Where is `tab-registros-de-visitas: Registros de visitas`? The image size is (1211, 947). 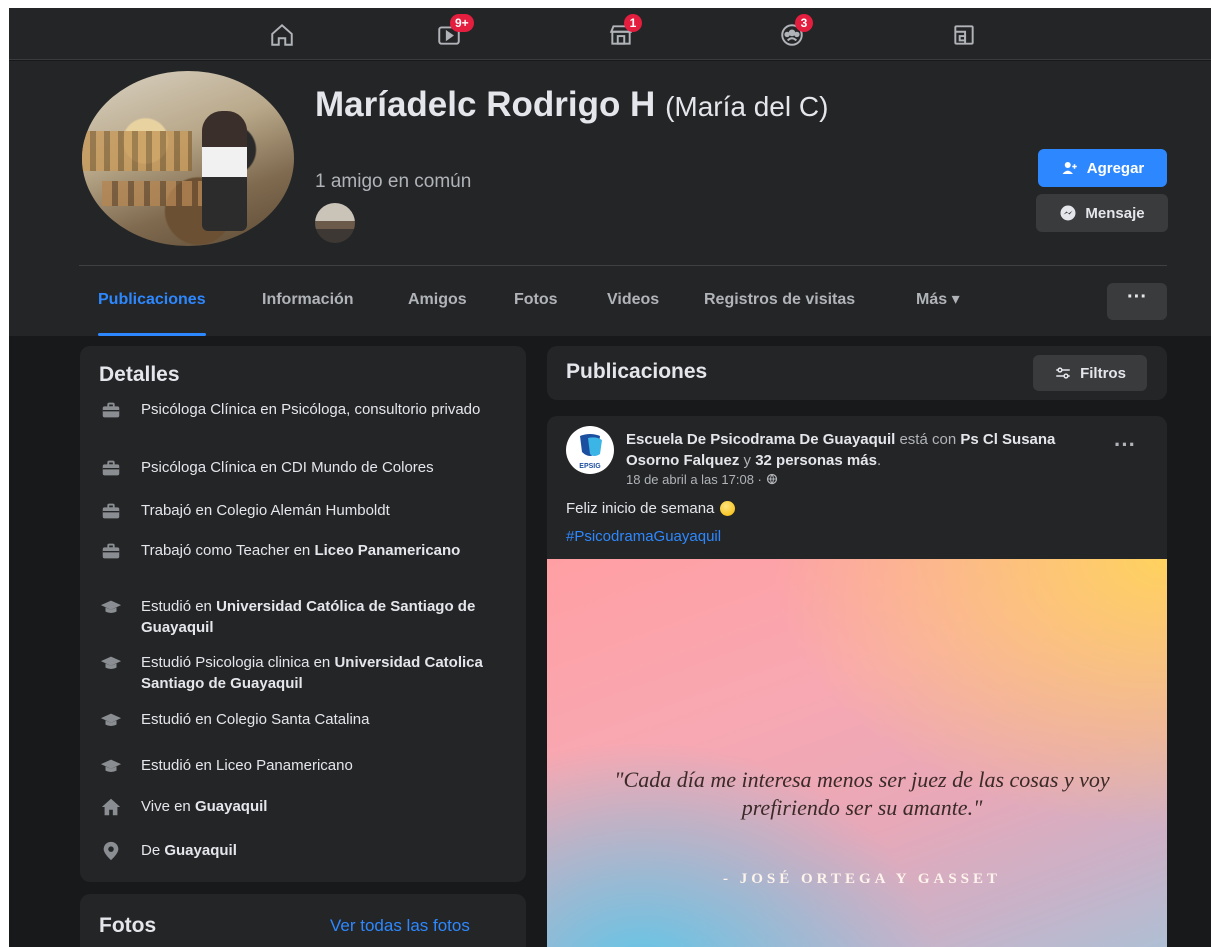
tab-registros-de-visitas: Registros de visitas is located at coordinates (779, 300).